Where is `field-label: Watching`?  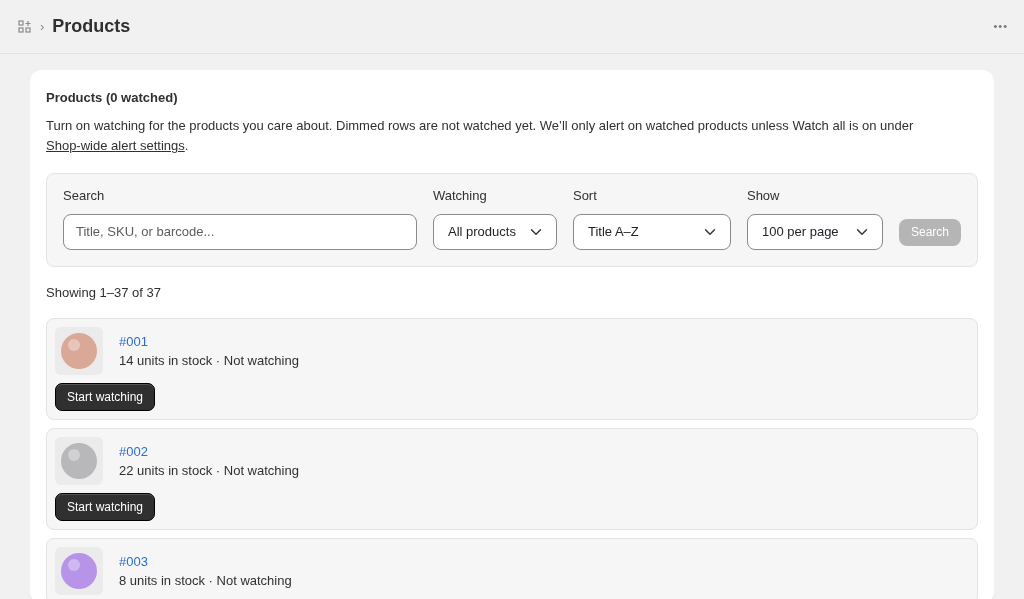 field-label: Watching is located at coordinates (460, 196).